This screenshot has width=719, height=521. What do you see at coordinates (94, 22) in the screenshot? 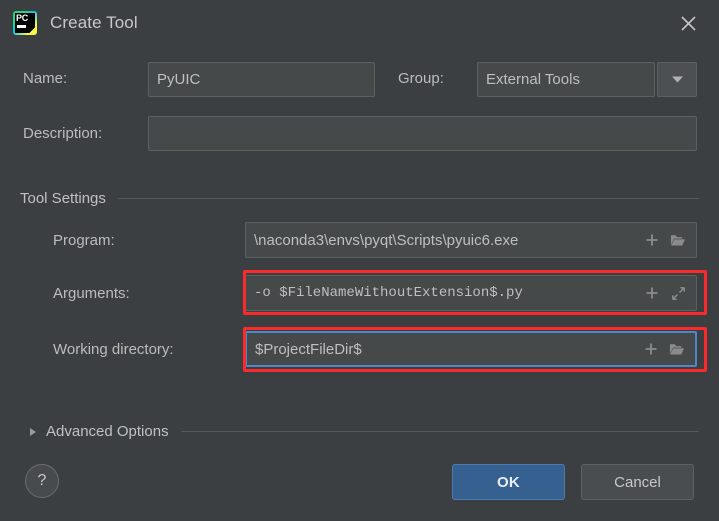
I see `dialog-title: Create Tool` at bounding box center [94, 22].